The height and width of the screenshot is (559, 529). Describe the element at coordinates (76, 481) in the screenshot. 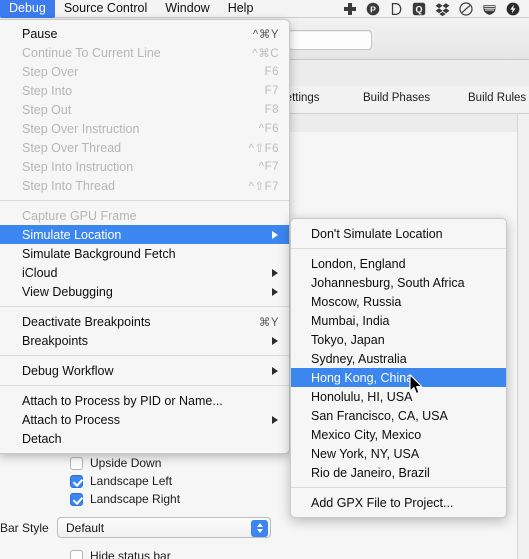

I see `landscape-left-checkbox` at that location.